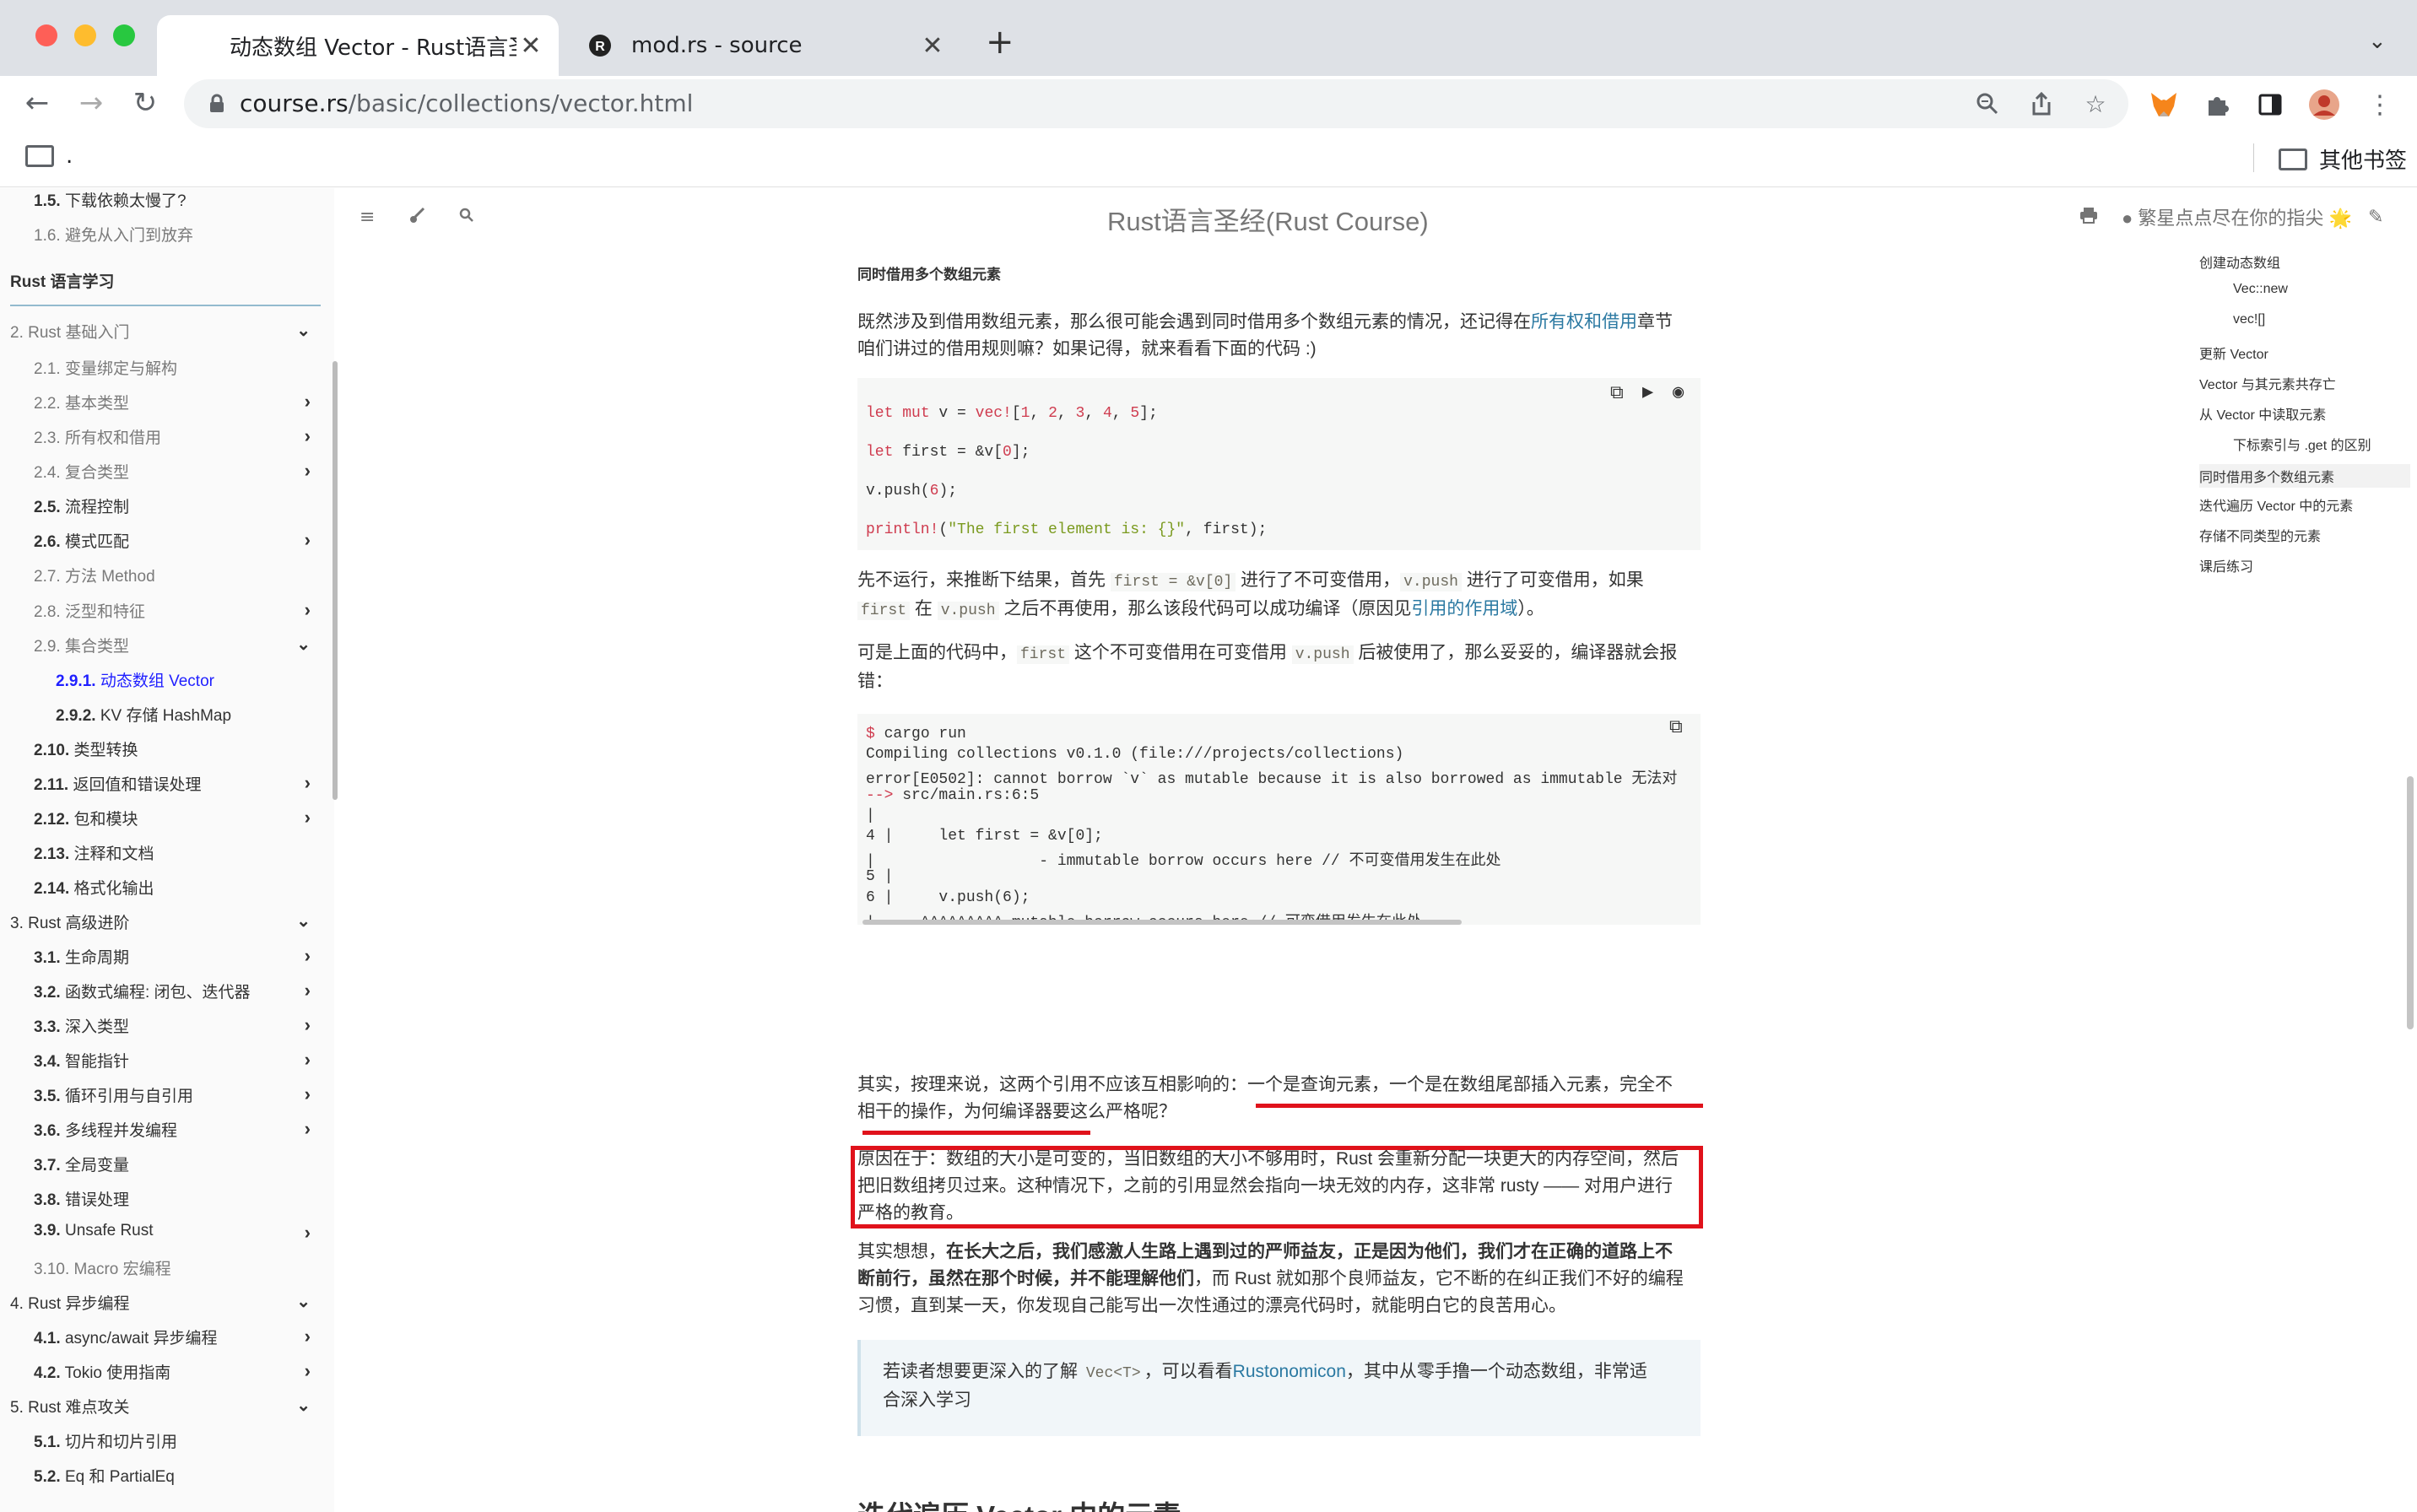  What do you see at coordinates (2380, 105) in the screenshot?
I see `browser-menu-icon: ⋮` at bounding box center [2380, 105].